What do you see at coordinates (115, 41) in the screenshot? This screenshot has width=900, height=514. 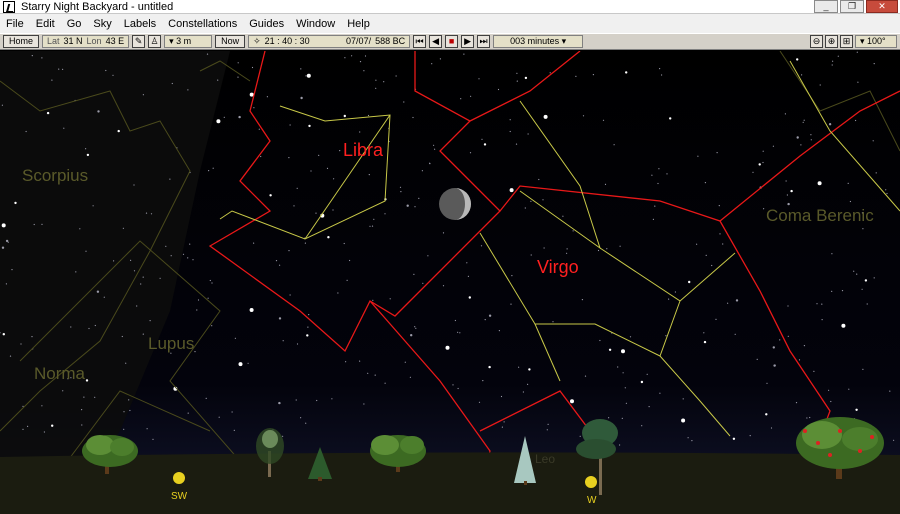 I see `lon-value: 43 E` at bounding box center [115, 41].